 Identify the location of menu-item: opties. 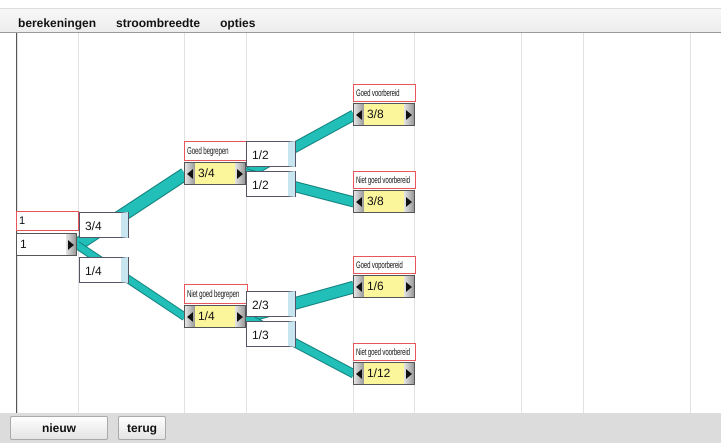
(238, 24).